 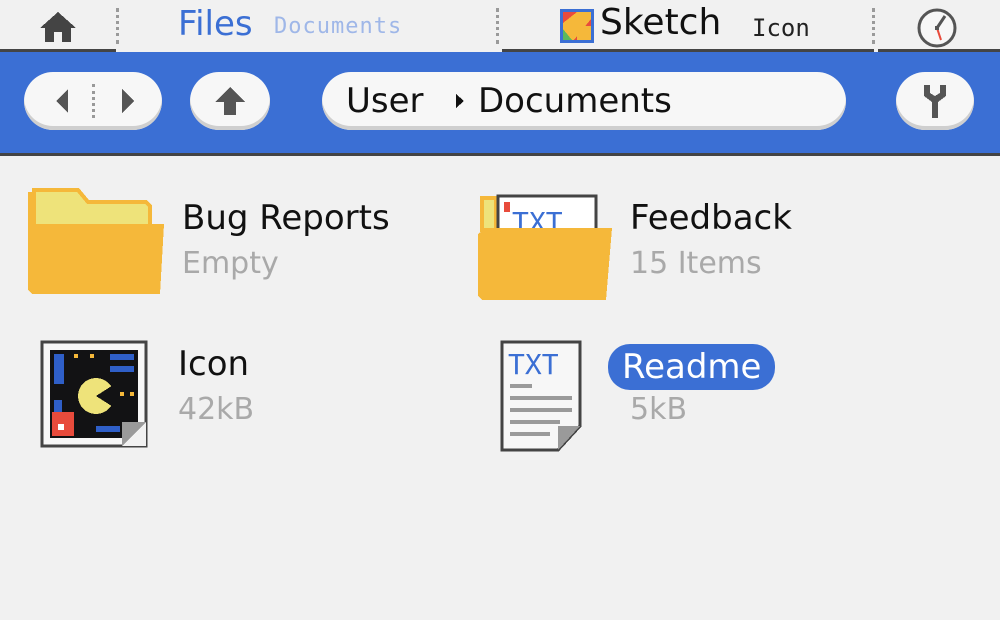 I want to click on clock-icon, so click(x=937, y=28).